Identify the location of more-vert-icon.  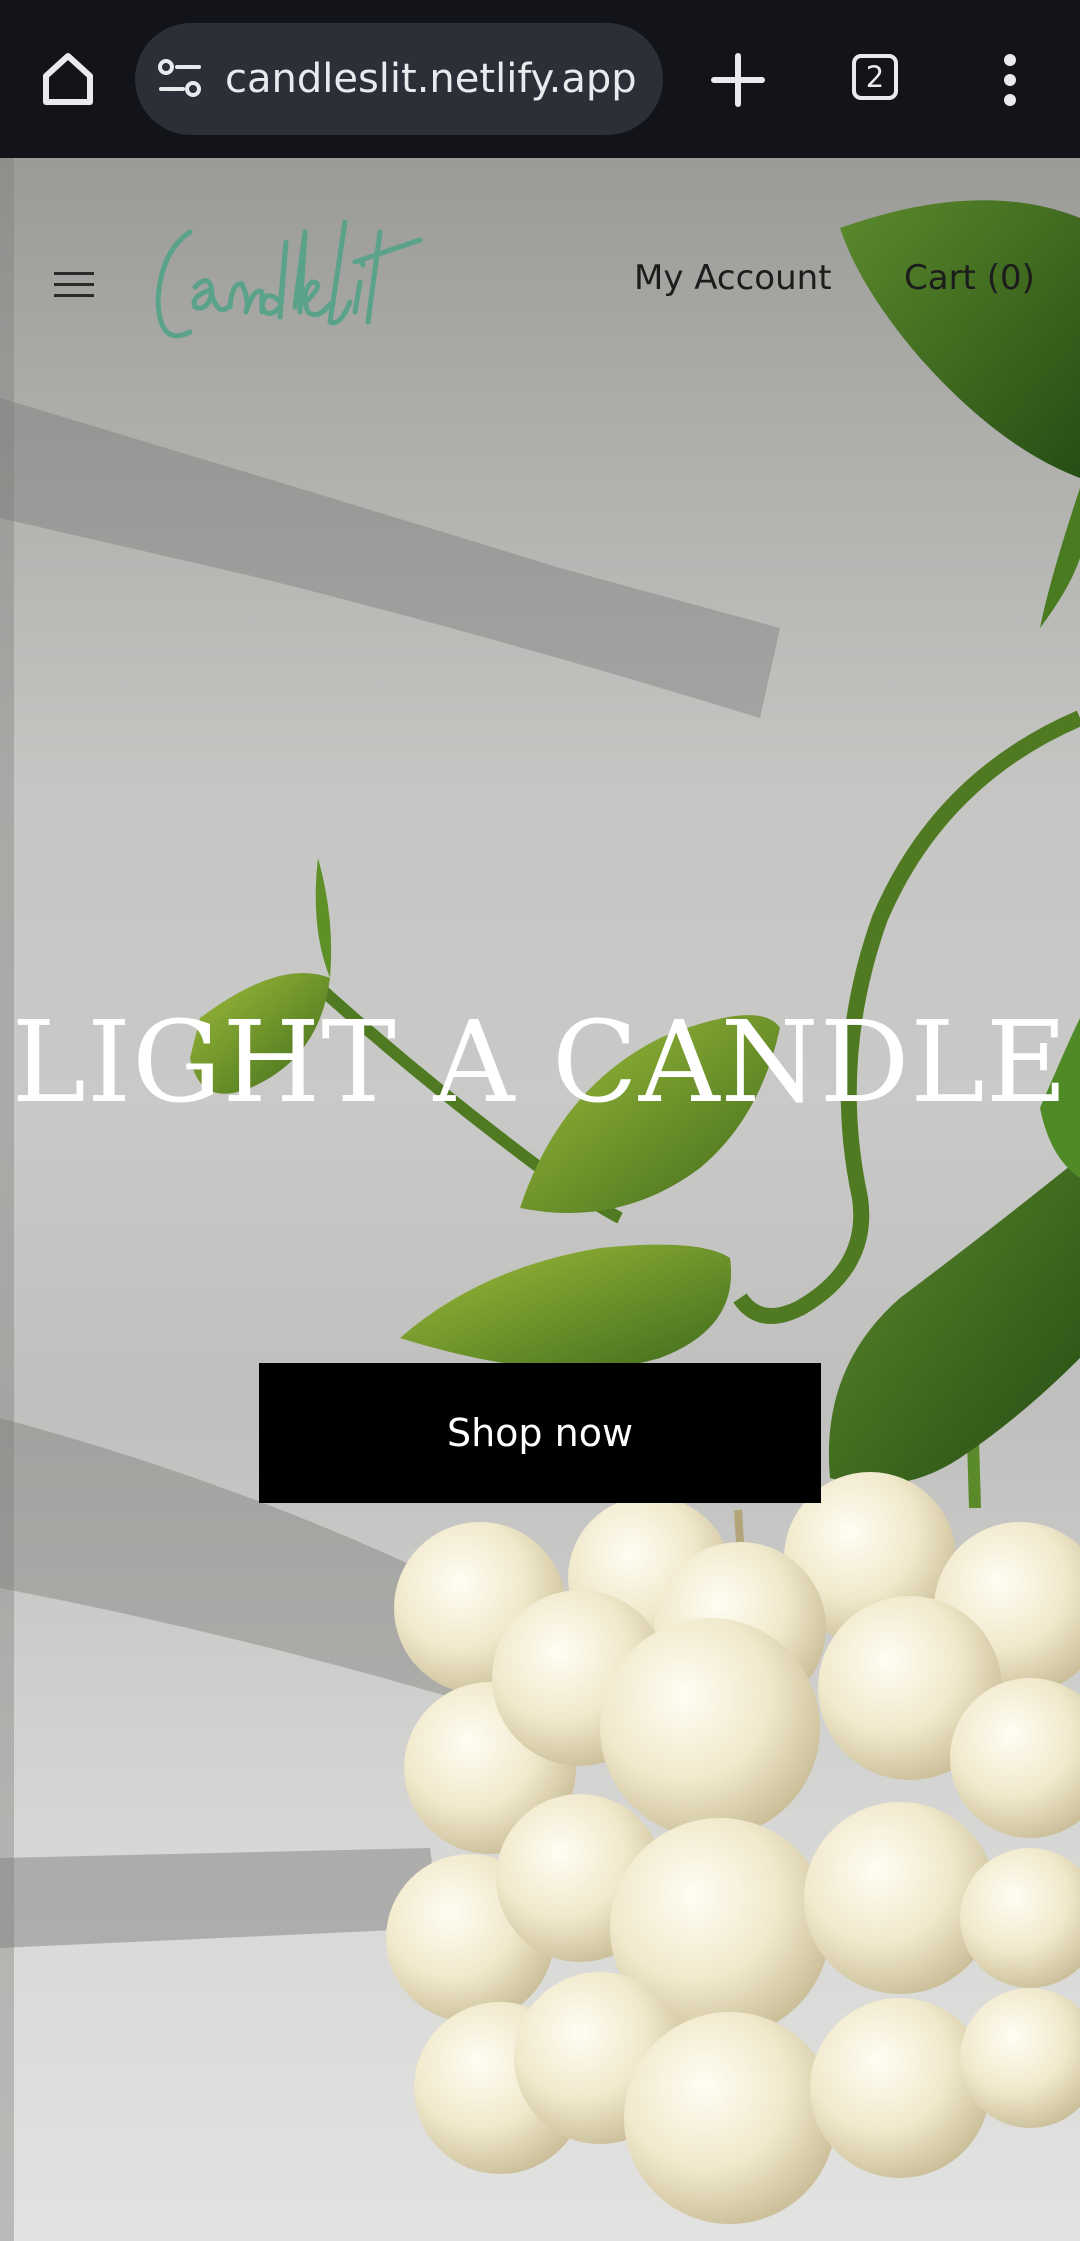
(1010, 80).